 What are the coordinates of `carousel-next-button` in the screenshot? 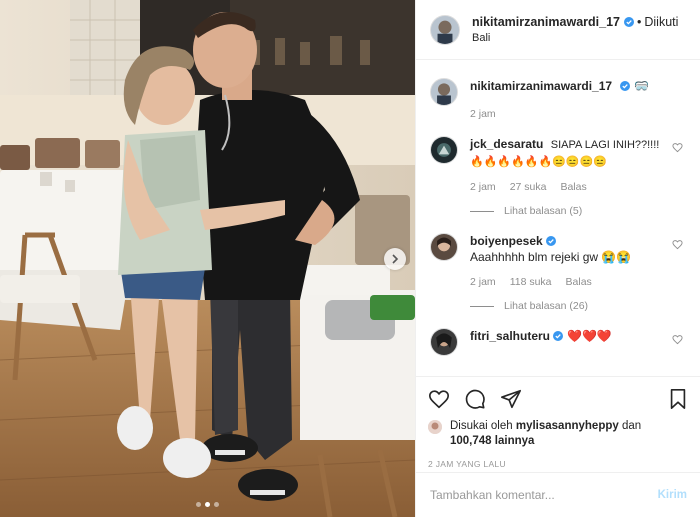 It's located at (395, 259).